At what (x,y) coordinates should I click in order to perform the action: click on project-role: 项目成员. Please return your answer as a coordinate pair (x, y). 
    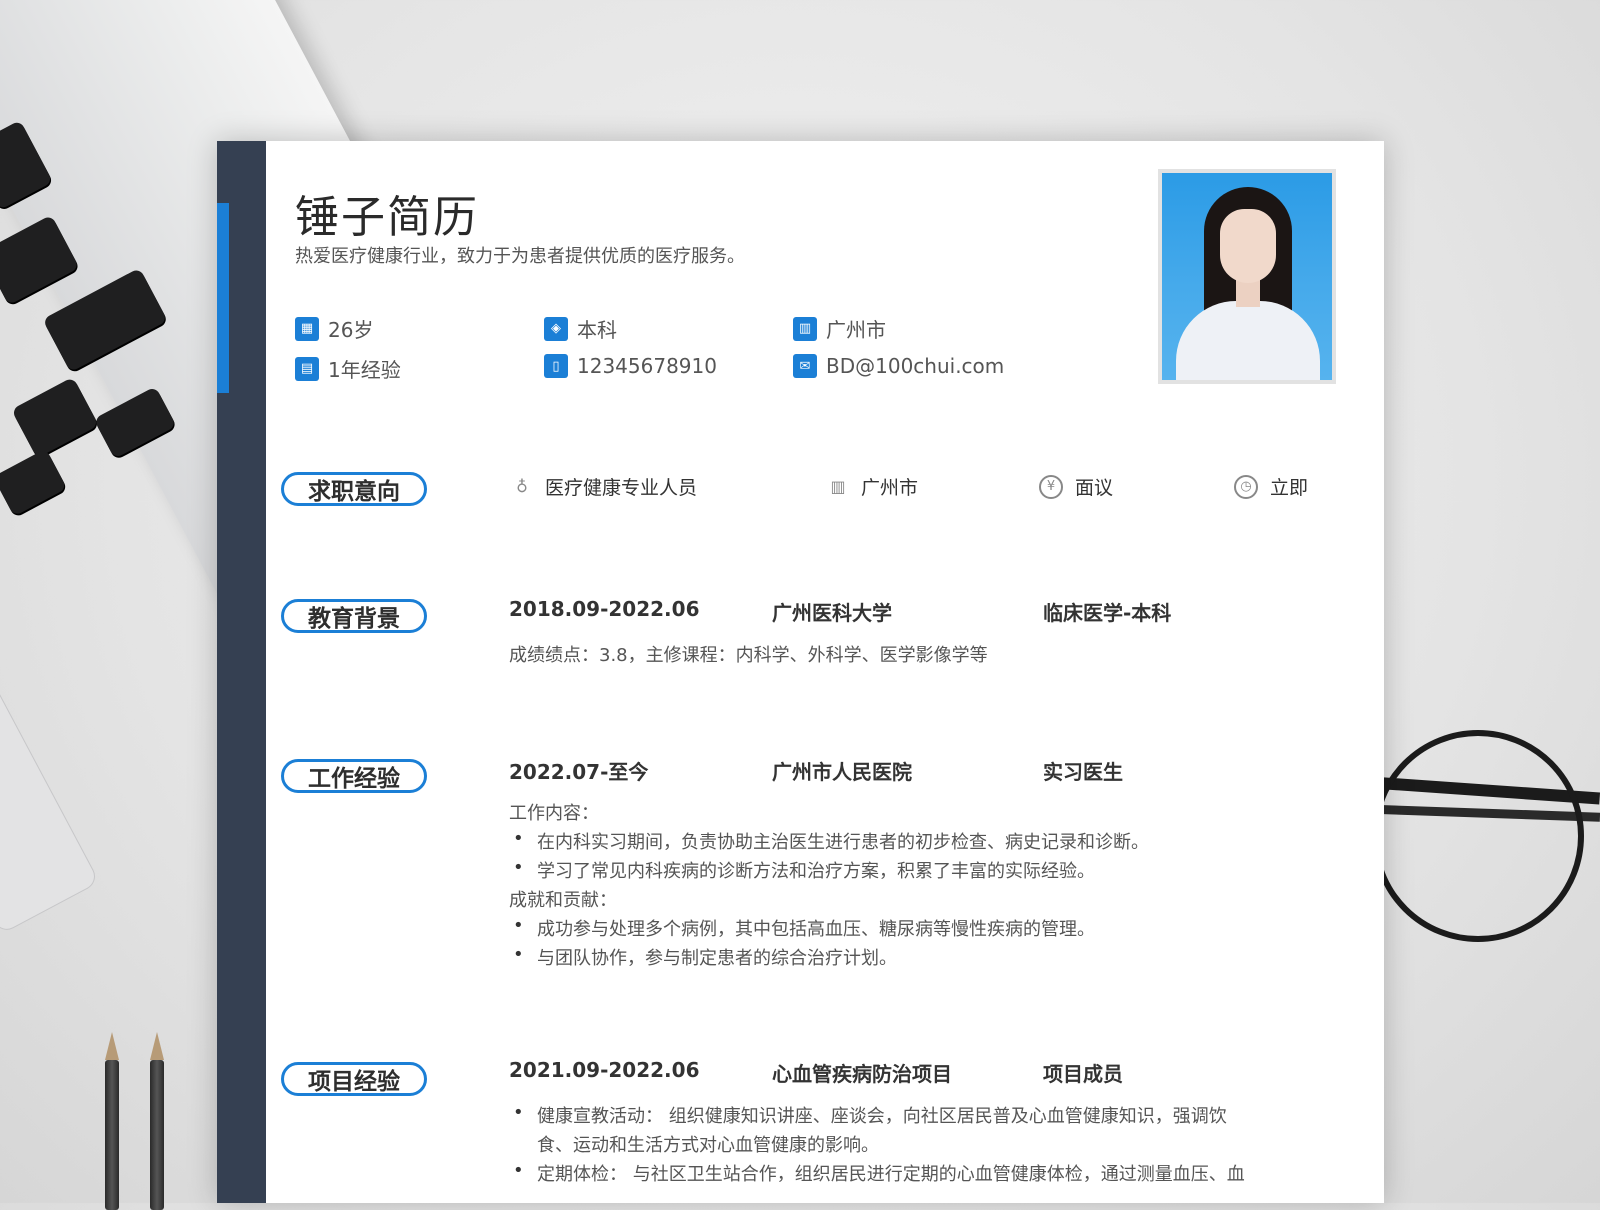
    Looking at the image, I should click on (1083, 1074).